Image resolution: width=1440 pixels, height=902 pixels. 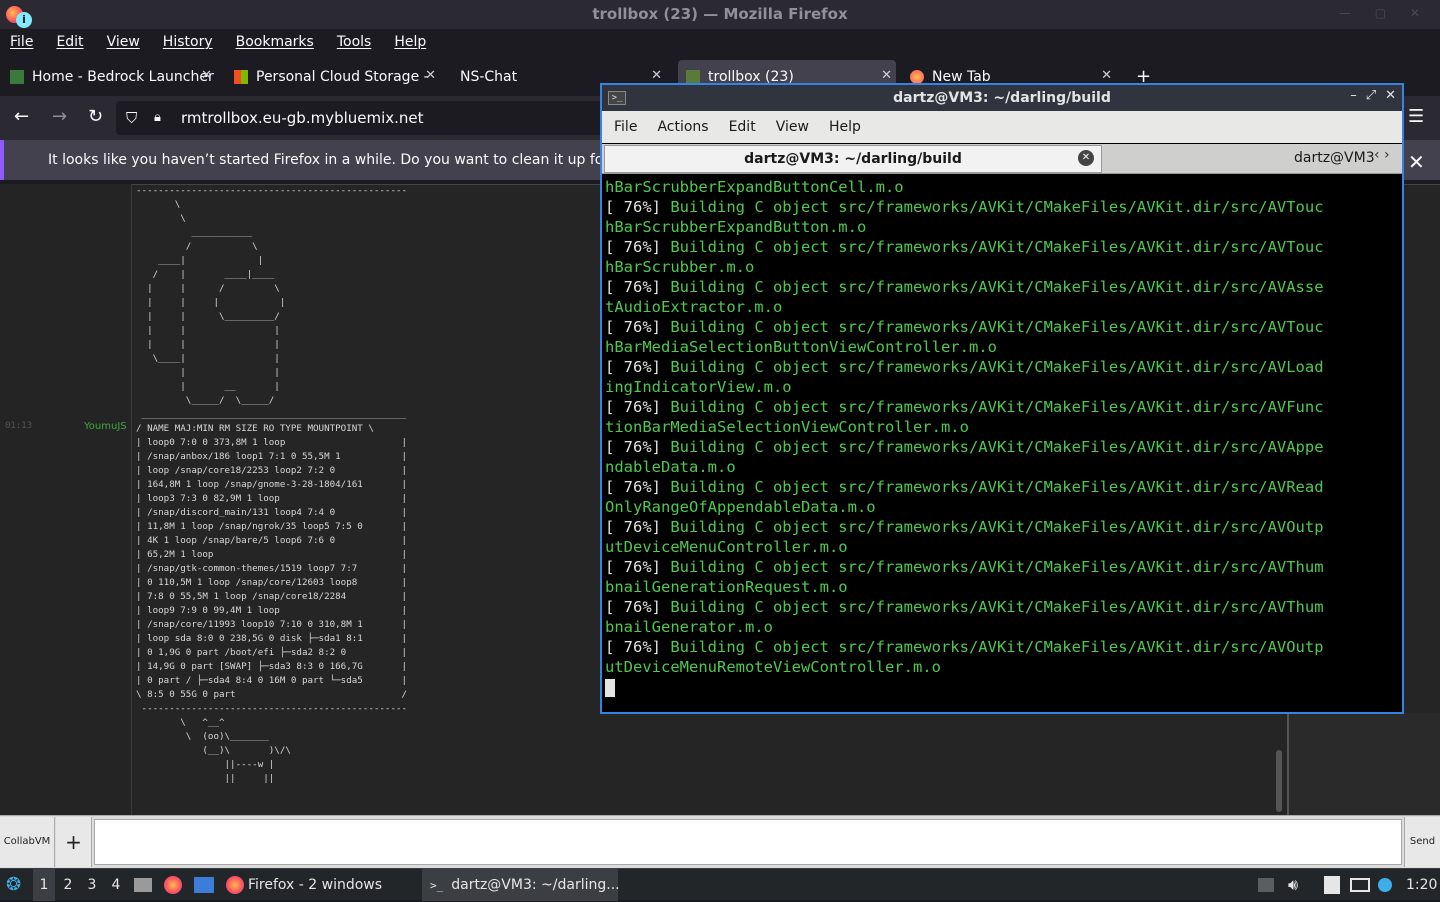 What do you see at coordinates (271, 442) in the screenshot?
I see `lsblk-table-line: | loop0 7:0 0 373,8M 1 loop |` at bounding box center [271, 442].